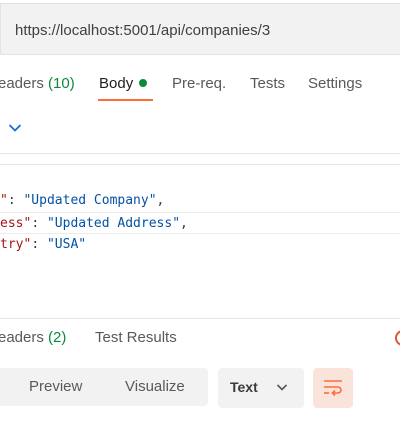  What do you see at coordinates (57, 337) in the screenshot?
I see `tab-response-headers-count: (2)` at bounding box center [57, 337].